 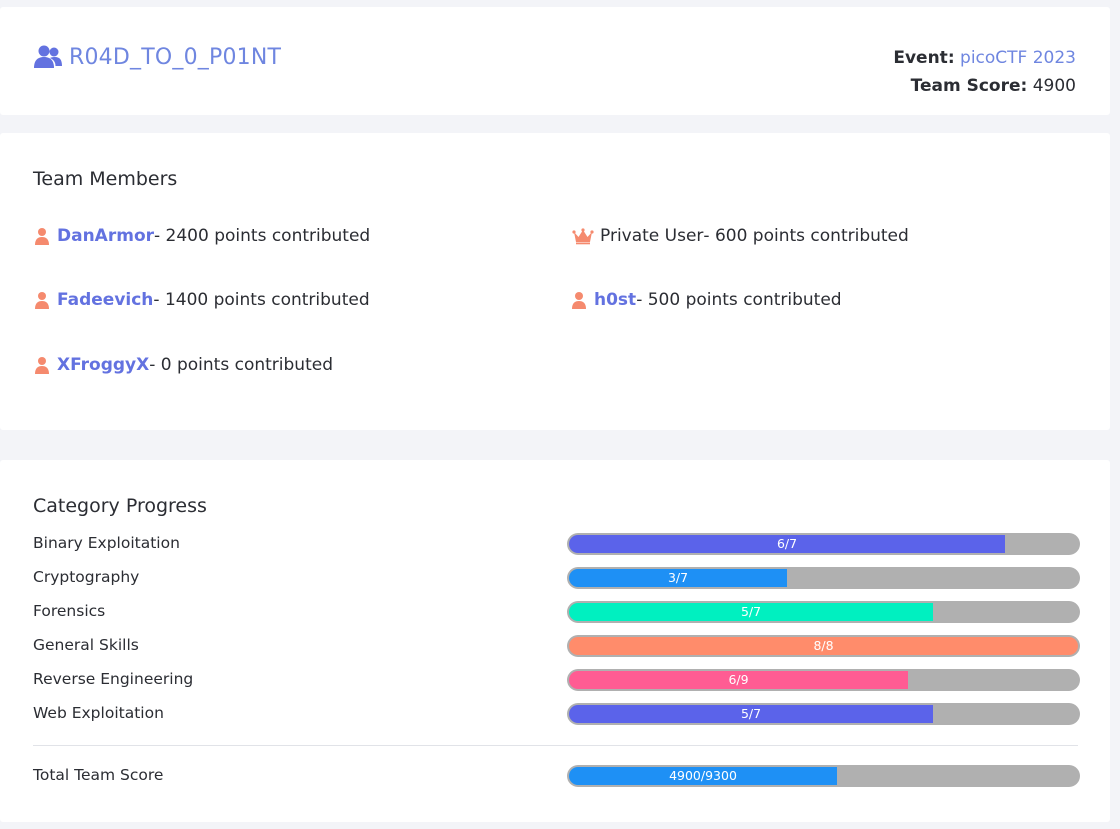 I want to click on progress-text: 3/7, so click(x=678, y=577).